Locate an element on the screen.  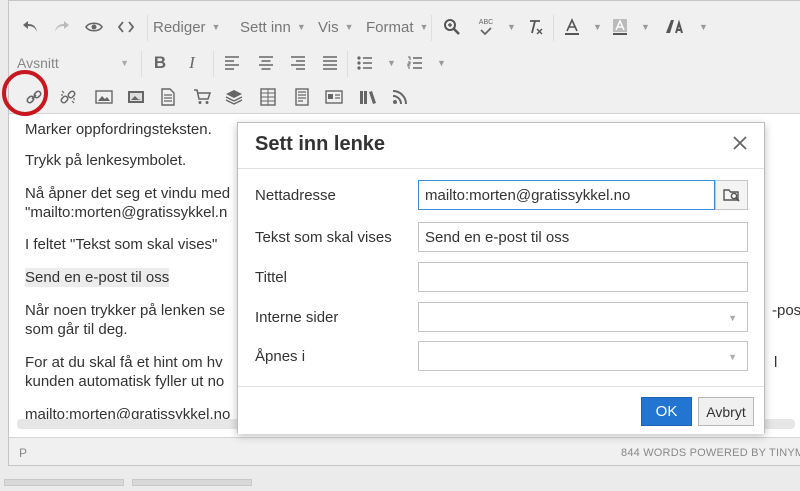
content-line-fragment: l is located at coordinates (776, 362).